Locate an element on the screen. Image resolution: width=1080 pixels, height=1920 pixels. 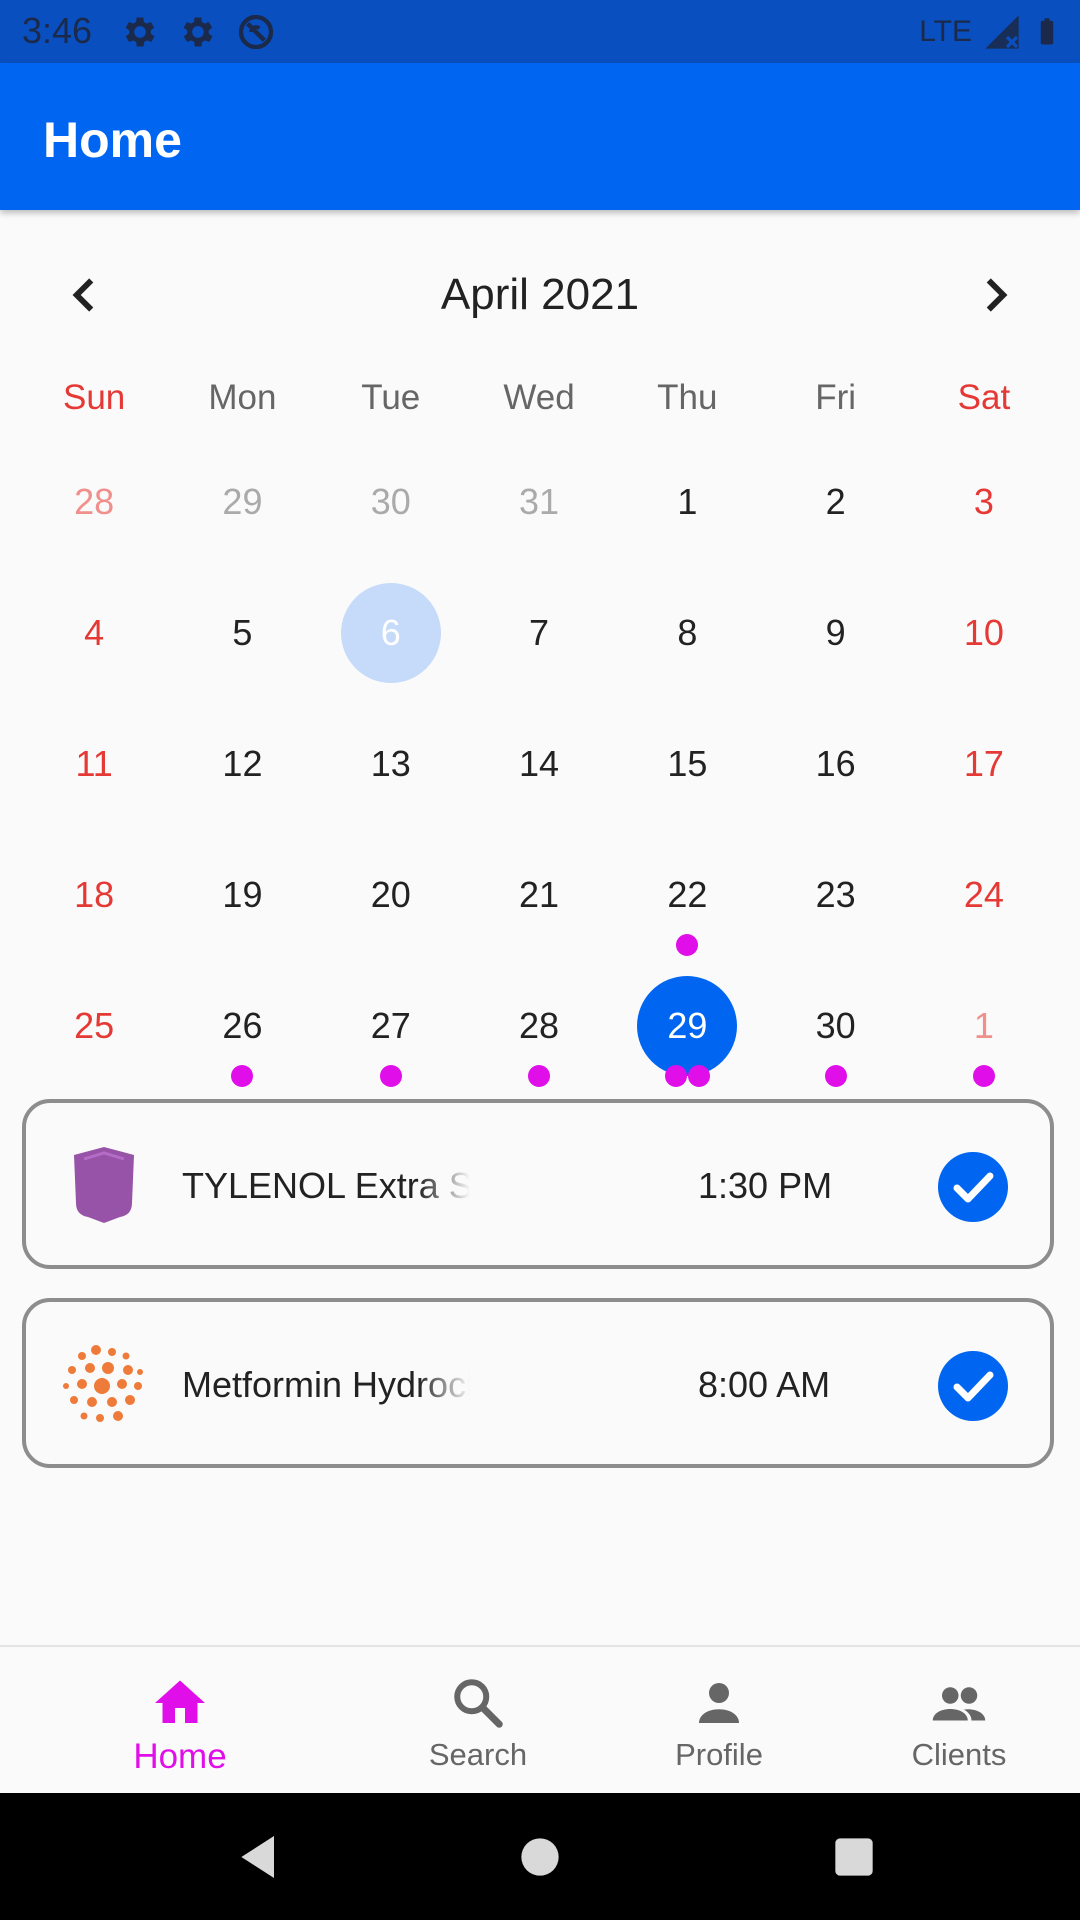
calendar-day: 21 is located at coordinates (539, 895).